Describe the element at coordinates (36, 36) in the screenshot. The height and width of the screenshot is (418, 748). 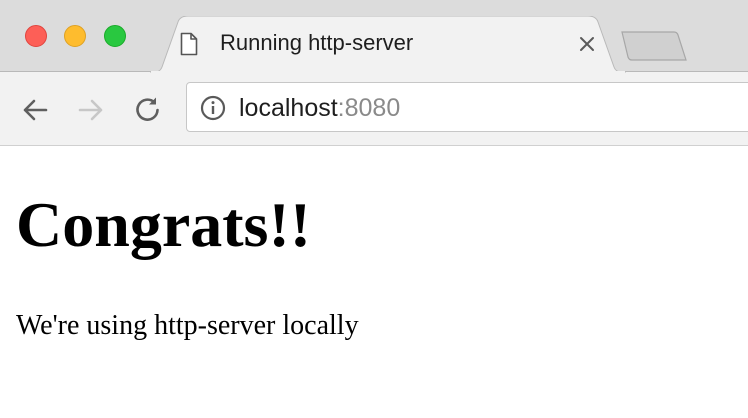
I see `window-close-button` at that location.